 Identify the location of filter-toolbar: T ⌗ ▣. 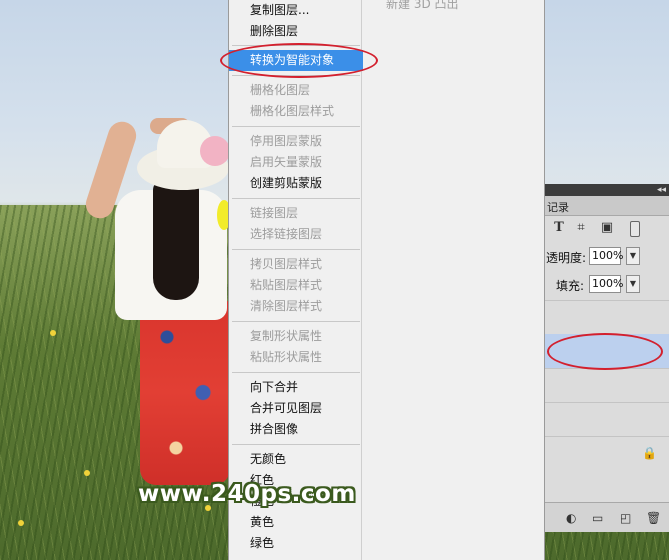
(606, 229).